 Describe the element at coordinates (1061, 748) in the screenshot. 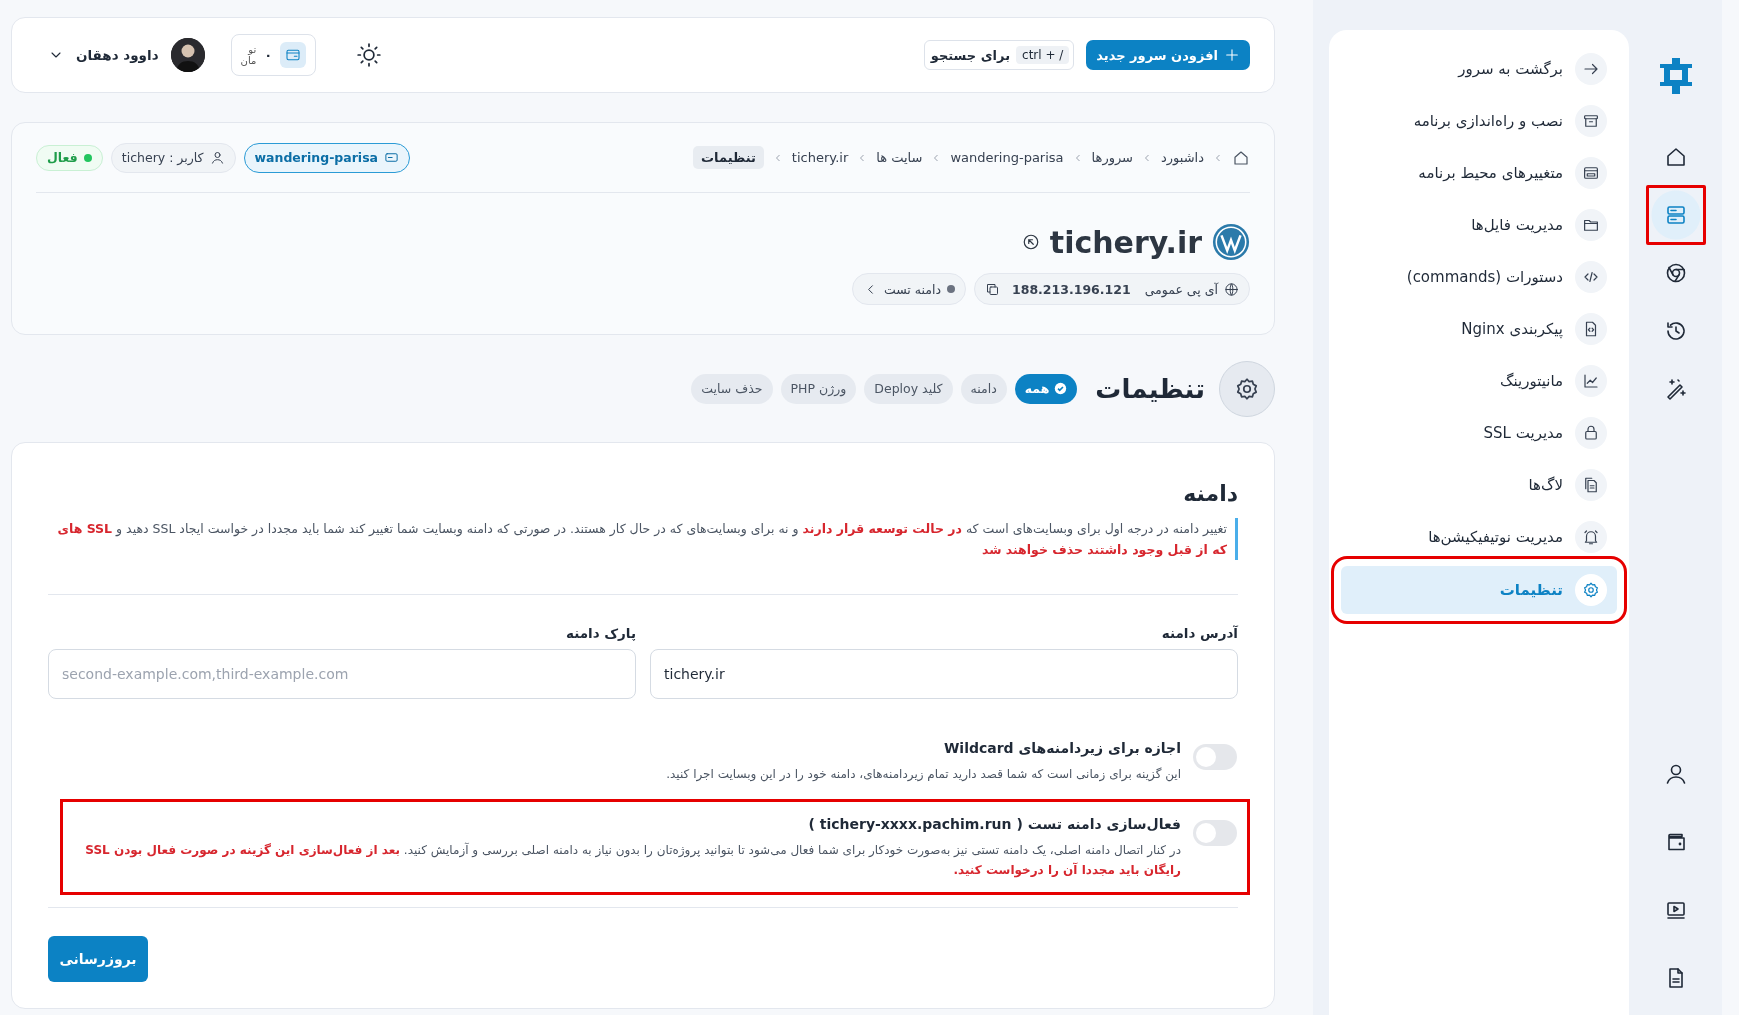

I see `option-title: اجازه برای زیردامنه‌های Wildcard` at that location.